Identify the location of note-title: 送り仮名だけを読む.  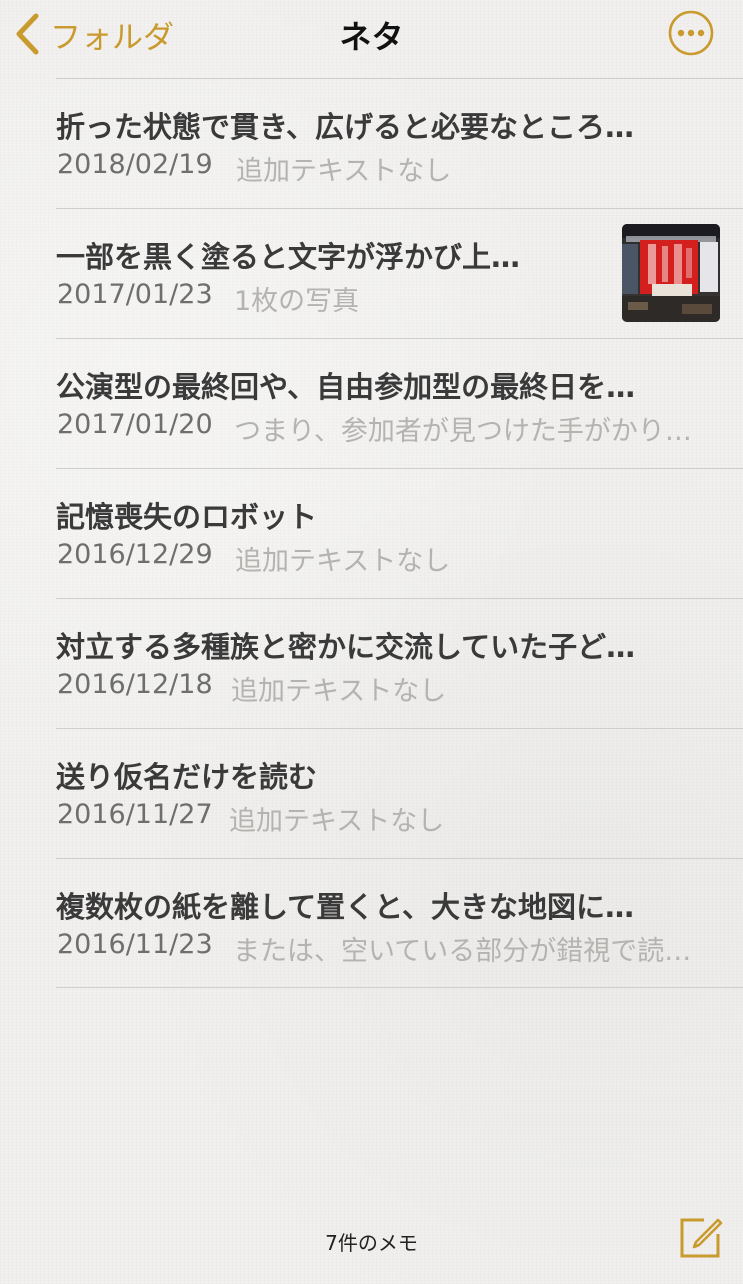
(187, 777).